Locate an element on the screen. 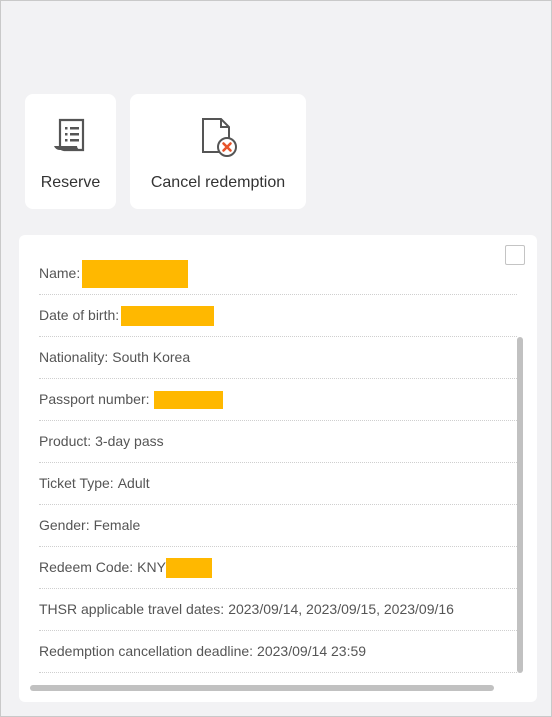 The image size is (552, 717). detail-row-date-of-birth: Date of birth: is located at coordinates (278, 316).